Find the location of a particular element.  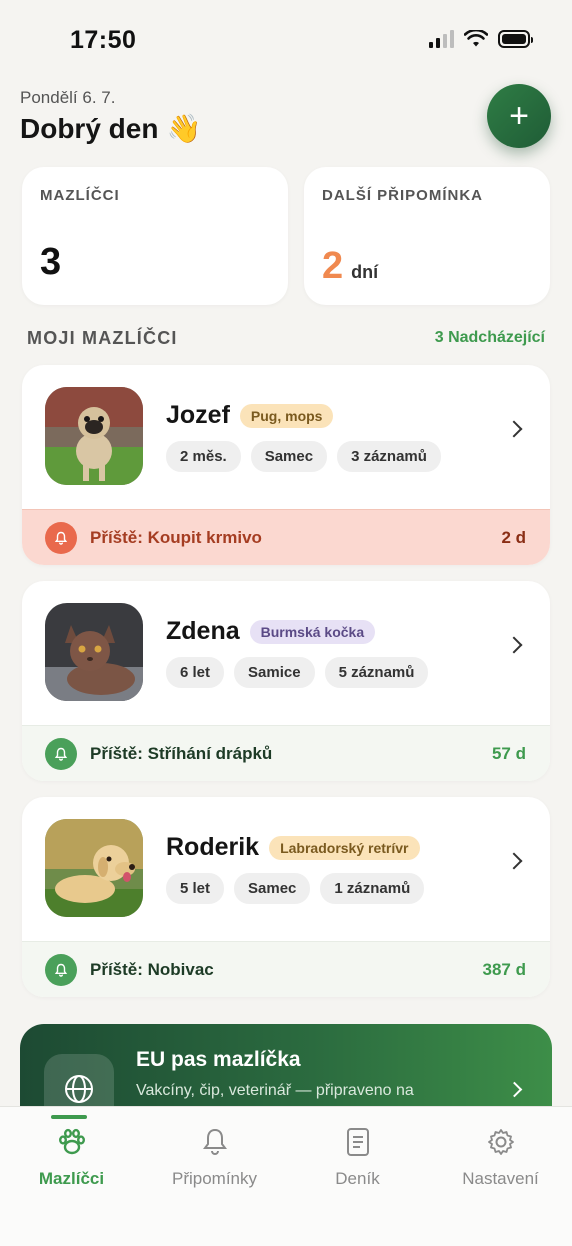

next-reminder-value: 2 dní is located at coordinates (350, 266).